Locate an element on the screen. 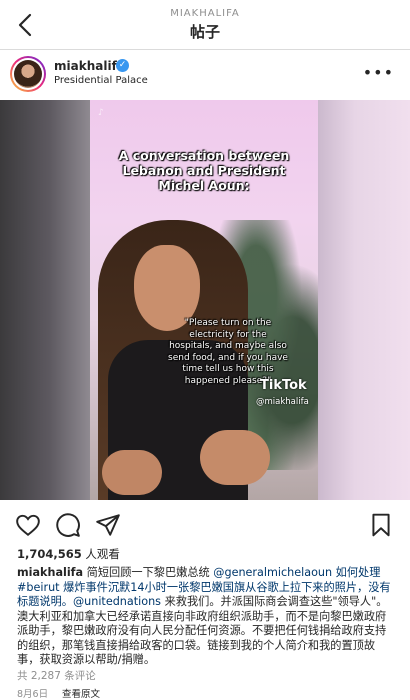  share-icon is located at coordinates (108, 525).